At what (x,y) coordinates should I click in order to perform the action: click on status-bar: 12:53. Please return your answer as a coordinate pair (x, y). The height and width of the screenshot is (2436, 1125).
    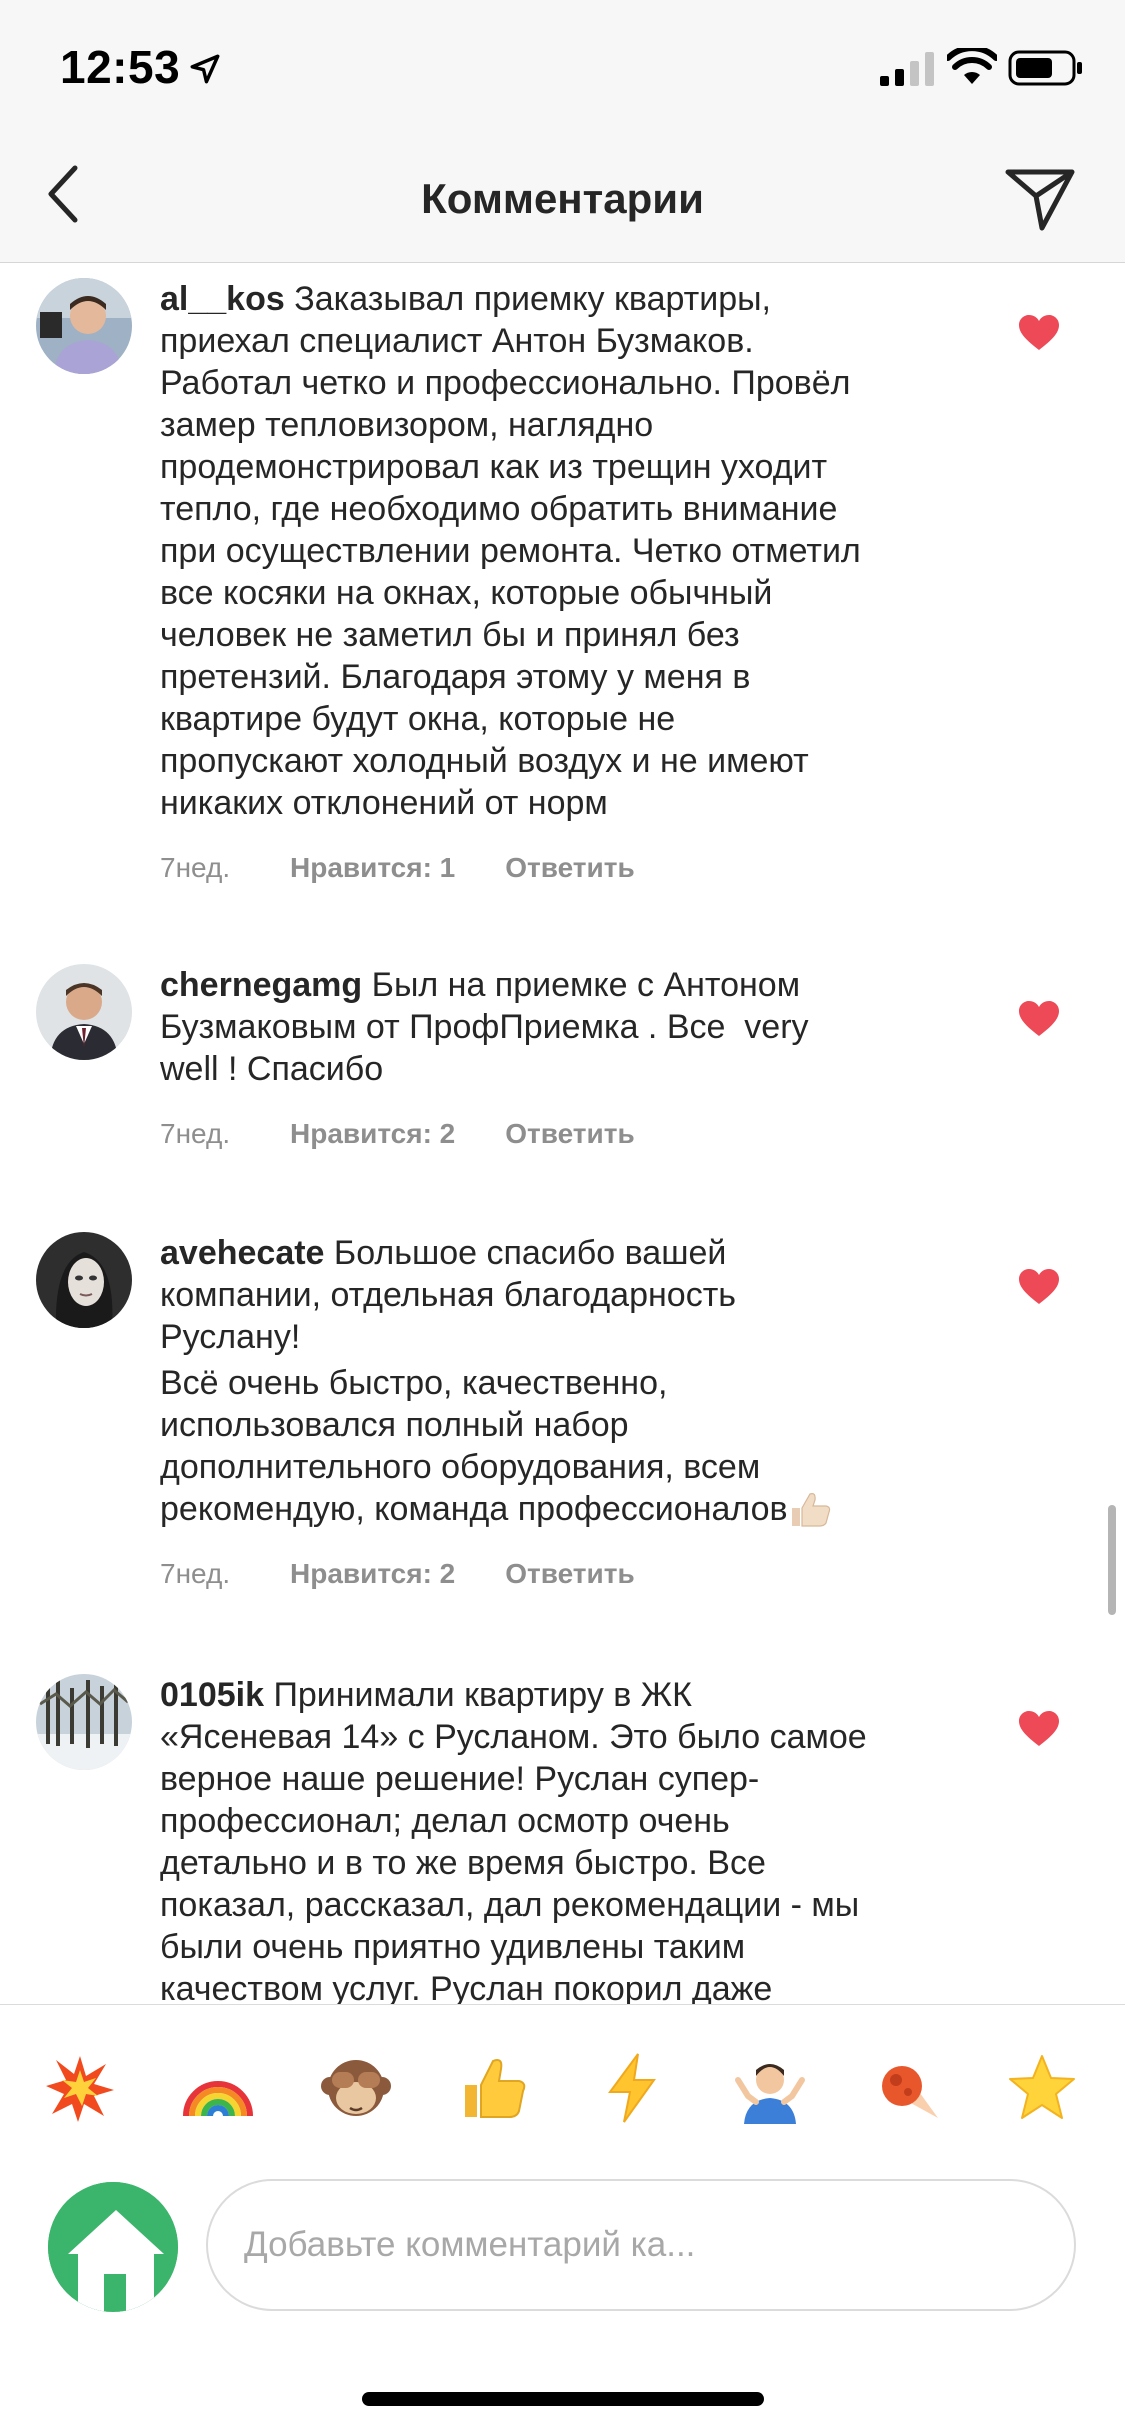
    Looking at the image, I should click on (562, 67).